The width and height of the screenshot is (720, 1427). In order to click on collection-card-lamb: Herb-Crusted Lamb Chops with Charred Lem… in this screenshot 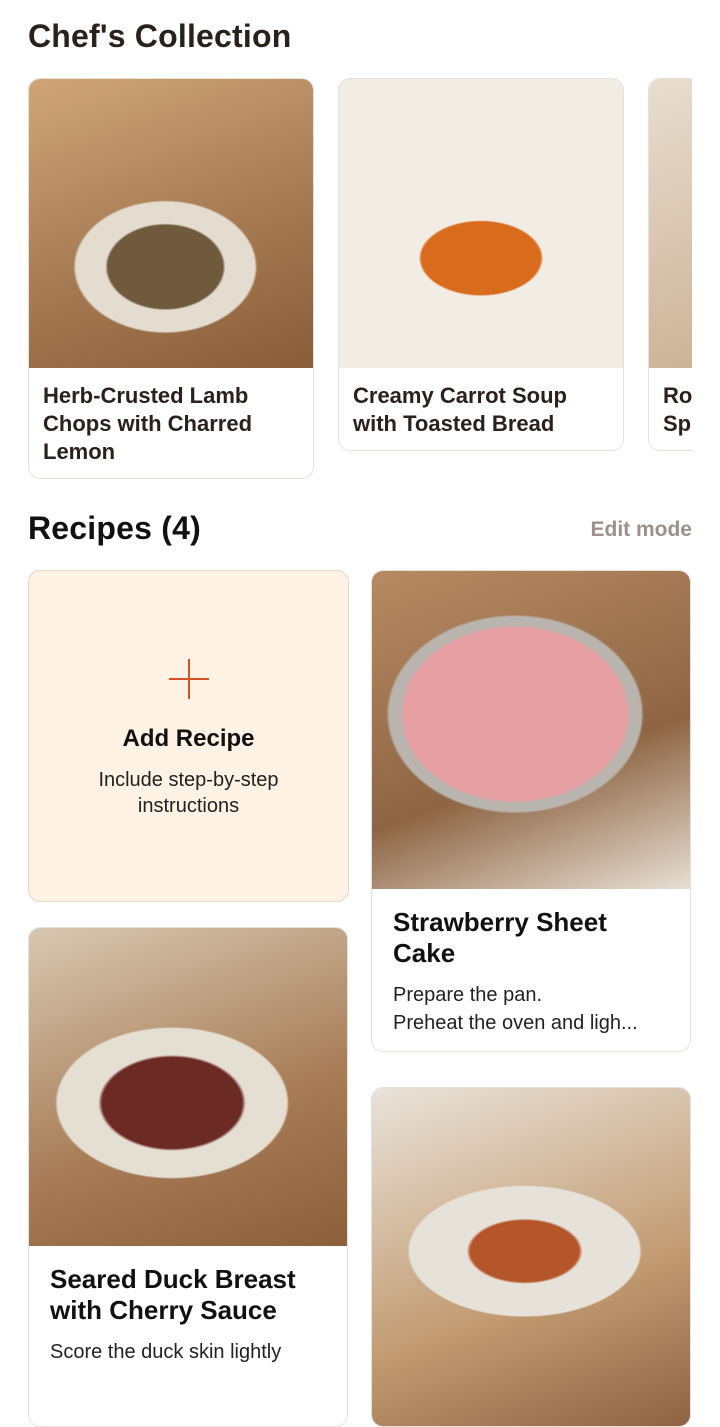, I will do `click(171, 278)`.